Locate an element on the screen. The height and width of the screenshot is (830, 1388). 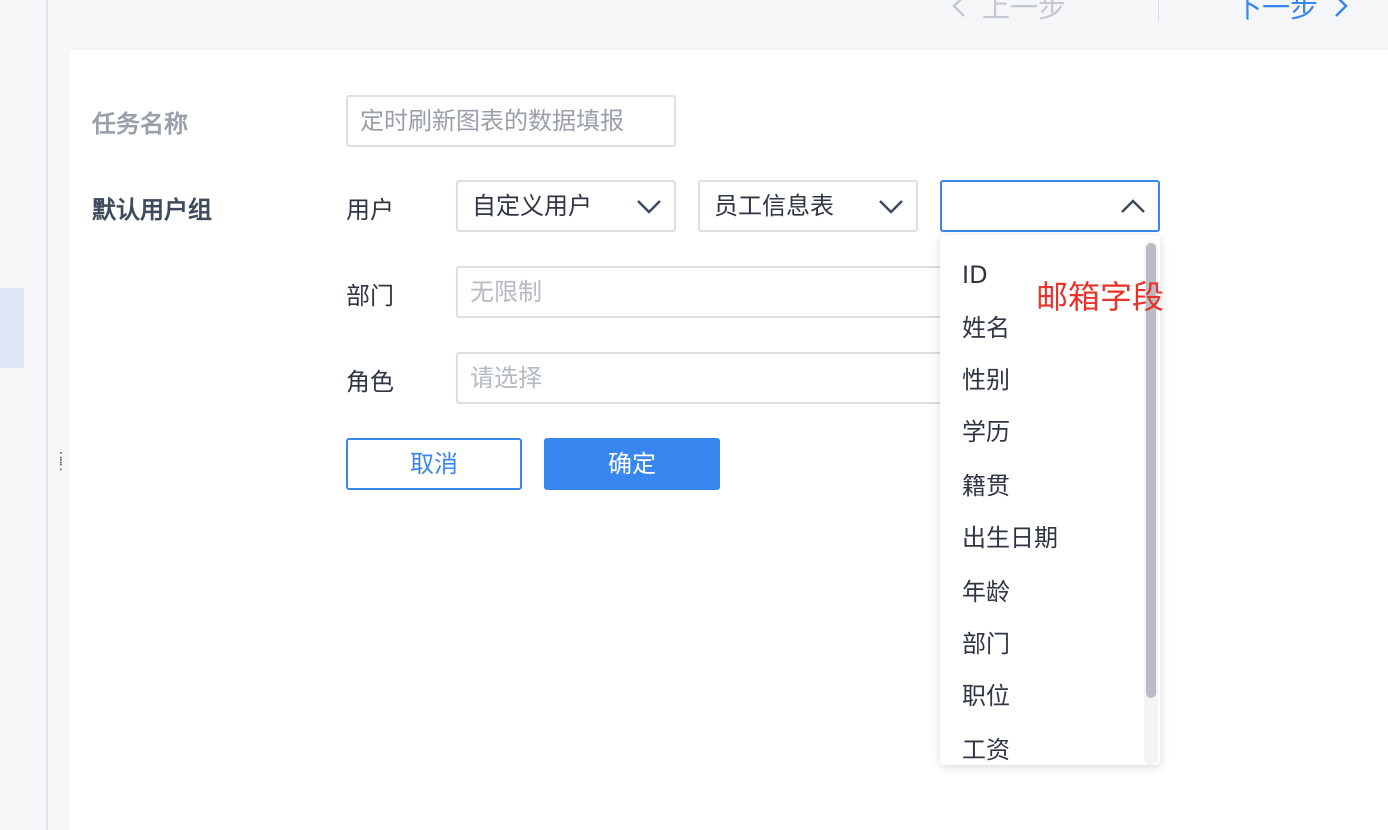
prev-step-button: 上一步 is located at coordinates (1008, 13).